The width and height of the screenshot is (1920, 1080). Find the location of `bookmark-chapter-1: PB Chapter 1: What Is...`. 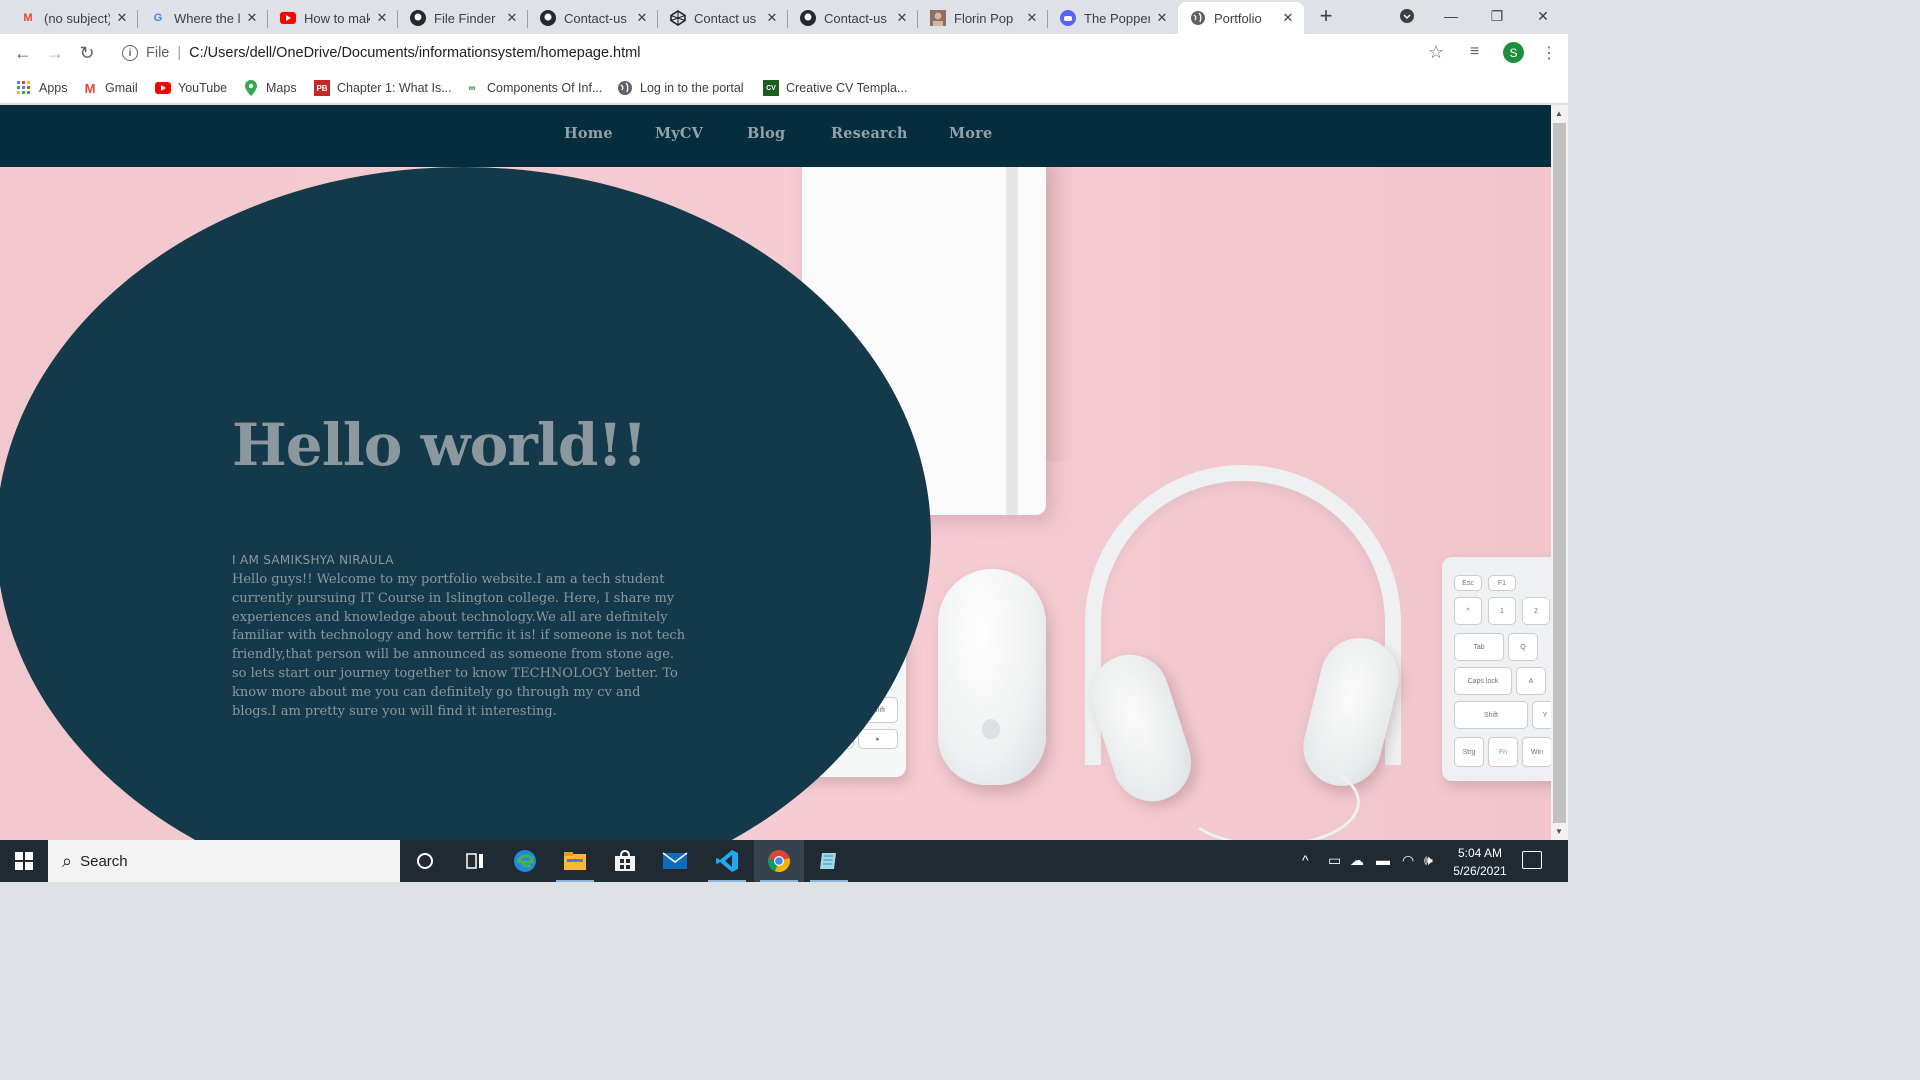

bookmark-chapter-1: PB Chapter 1: What Is... is located at coordinates (383, 88).